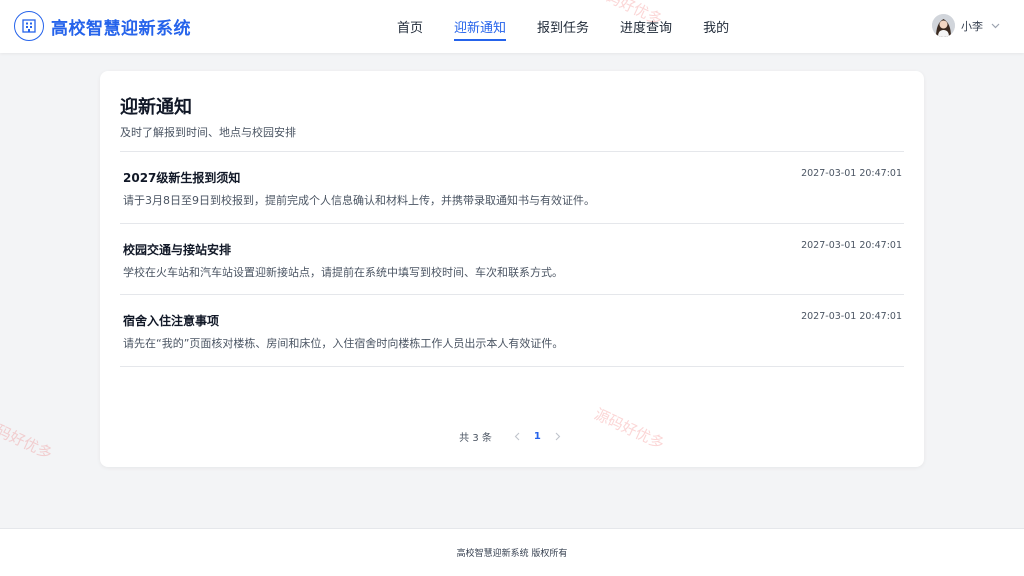  What do you see at coordinates (537, 436) in the screenshot?
I see `page-number: 1` at bounding box center [537, 436].